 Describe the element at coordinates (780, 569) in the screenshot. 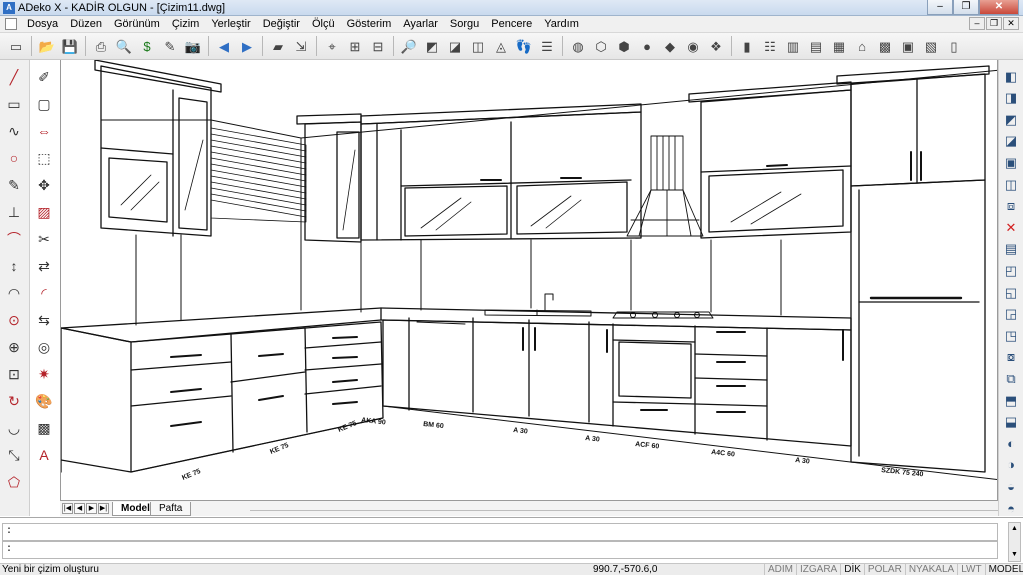

I see `mode-toggle-adim: ADIM` at that location.